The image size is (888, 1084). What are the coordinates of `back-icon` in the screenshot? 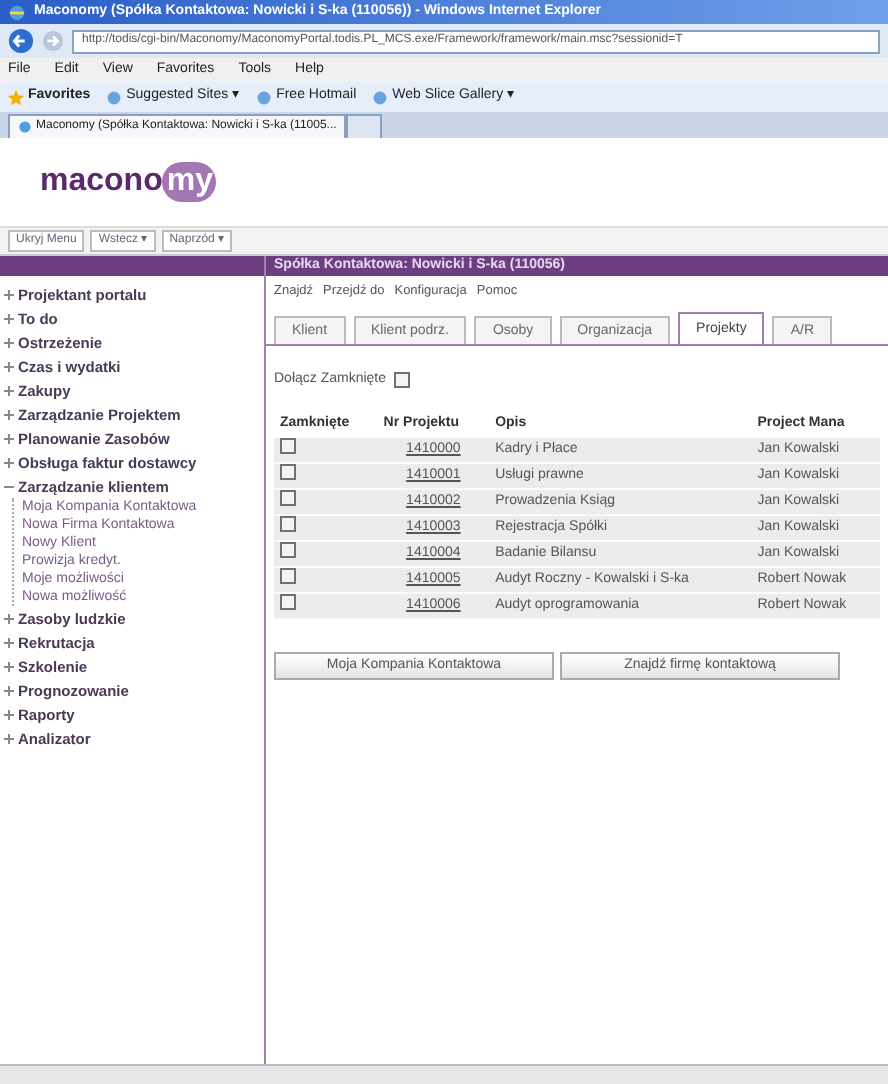 It's located at (21, 41).